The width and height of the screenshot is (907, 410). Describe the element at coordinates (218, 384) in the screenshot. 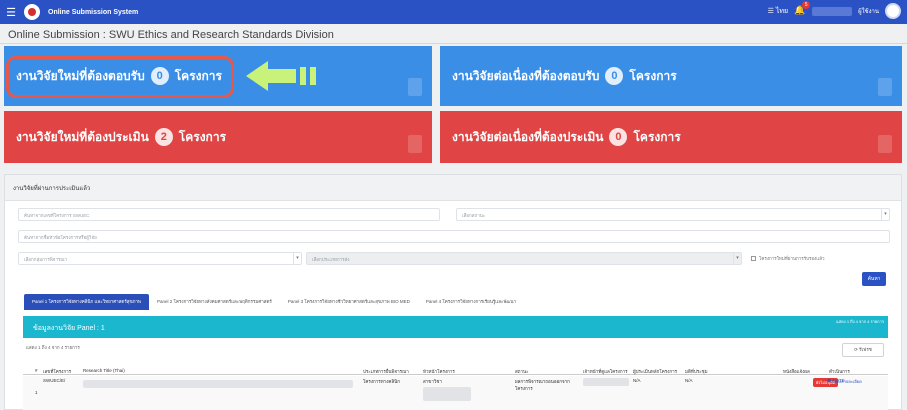

I see `row-title-redacted` at that location.